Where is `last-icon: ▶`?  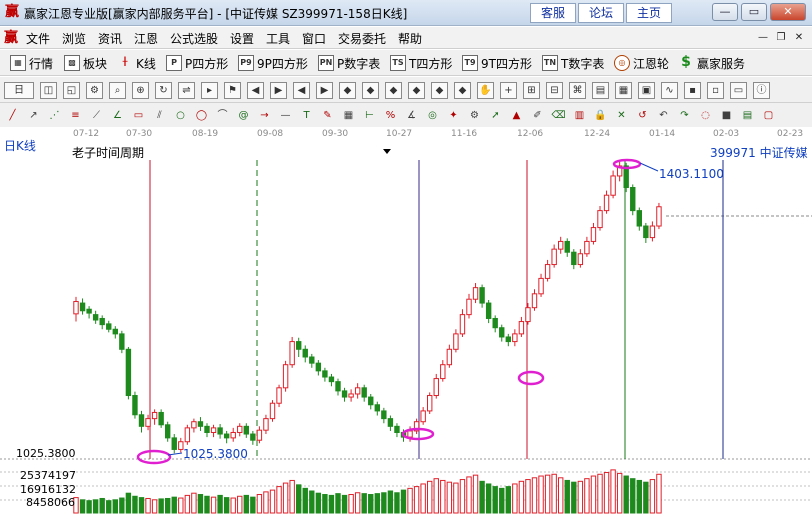 last-icon: ▶ is located at coordinates (278, 90).